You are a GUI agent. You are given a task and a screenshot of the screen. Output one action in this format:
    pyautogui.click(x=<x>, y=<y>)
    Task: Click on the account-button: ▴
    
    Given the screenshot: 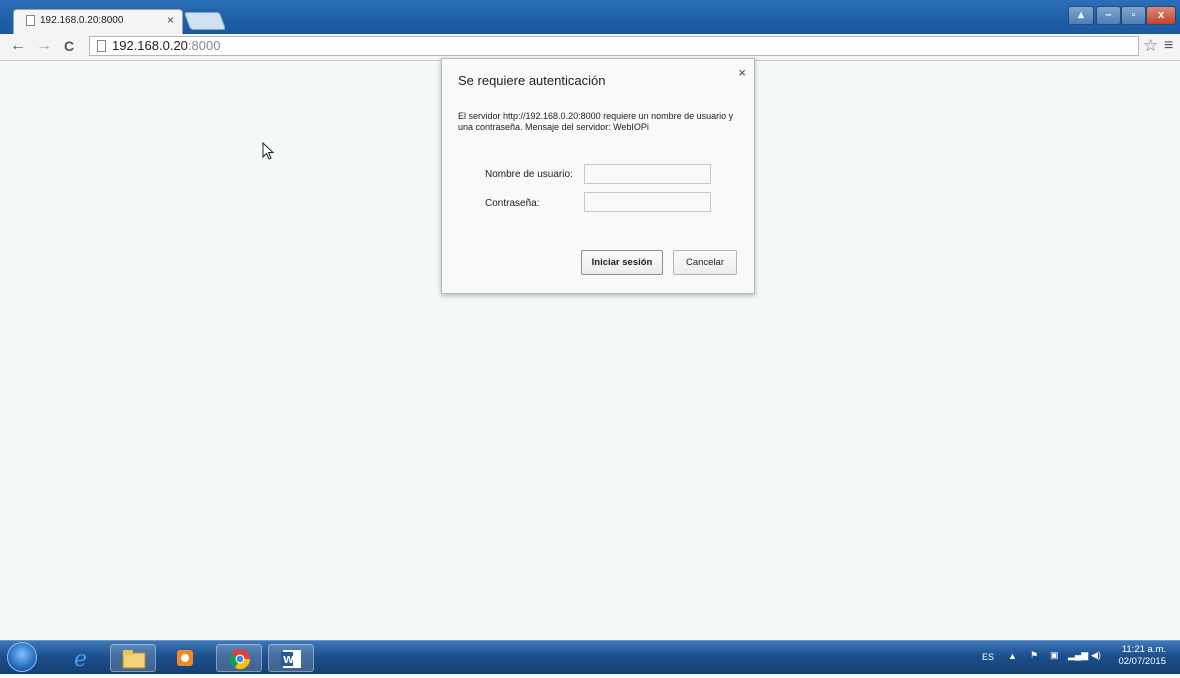 What is the action you would take?
    pyautogui.click(x=1081, y=15)
    